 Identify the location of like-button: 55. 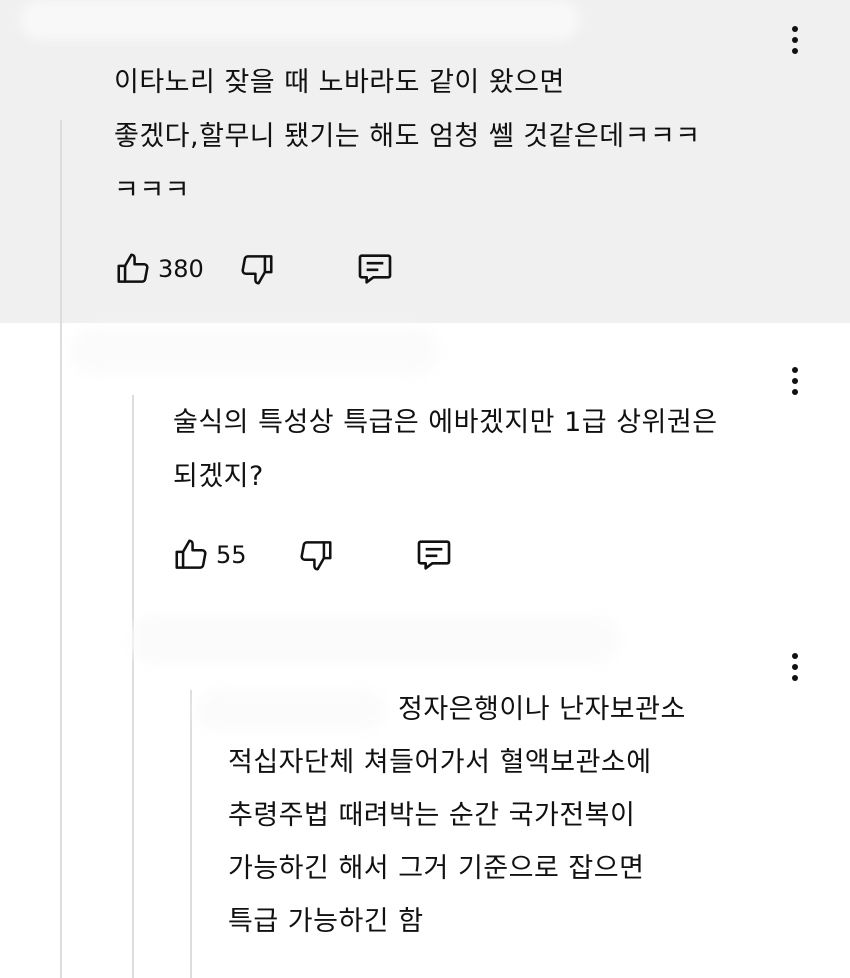
(209, 555).